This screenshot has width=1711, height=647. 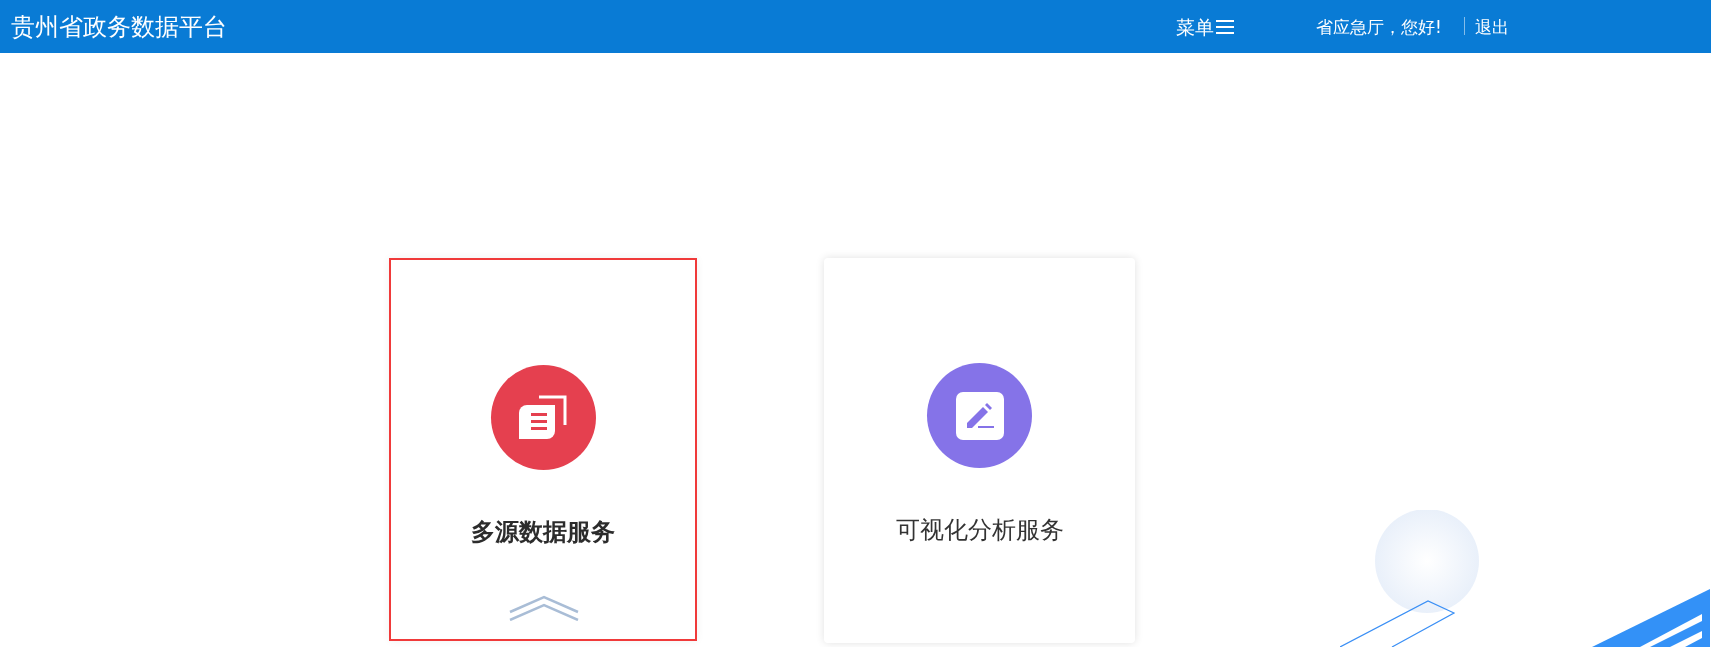 What do you see at coordinates (979, 450) in the screenshot?
I see `service-card: 可视化分析服务` at bounding box center [979, 450].